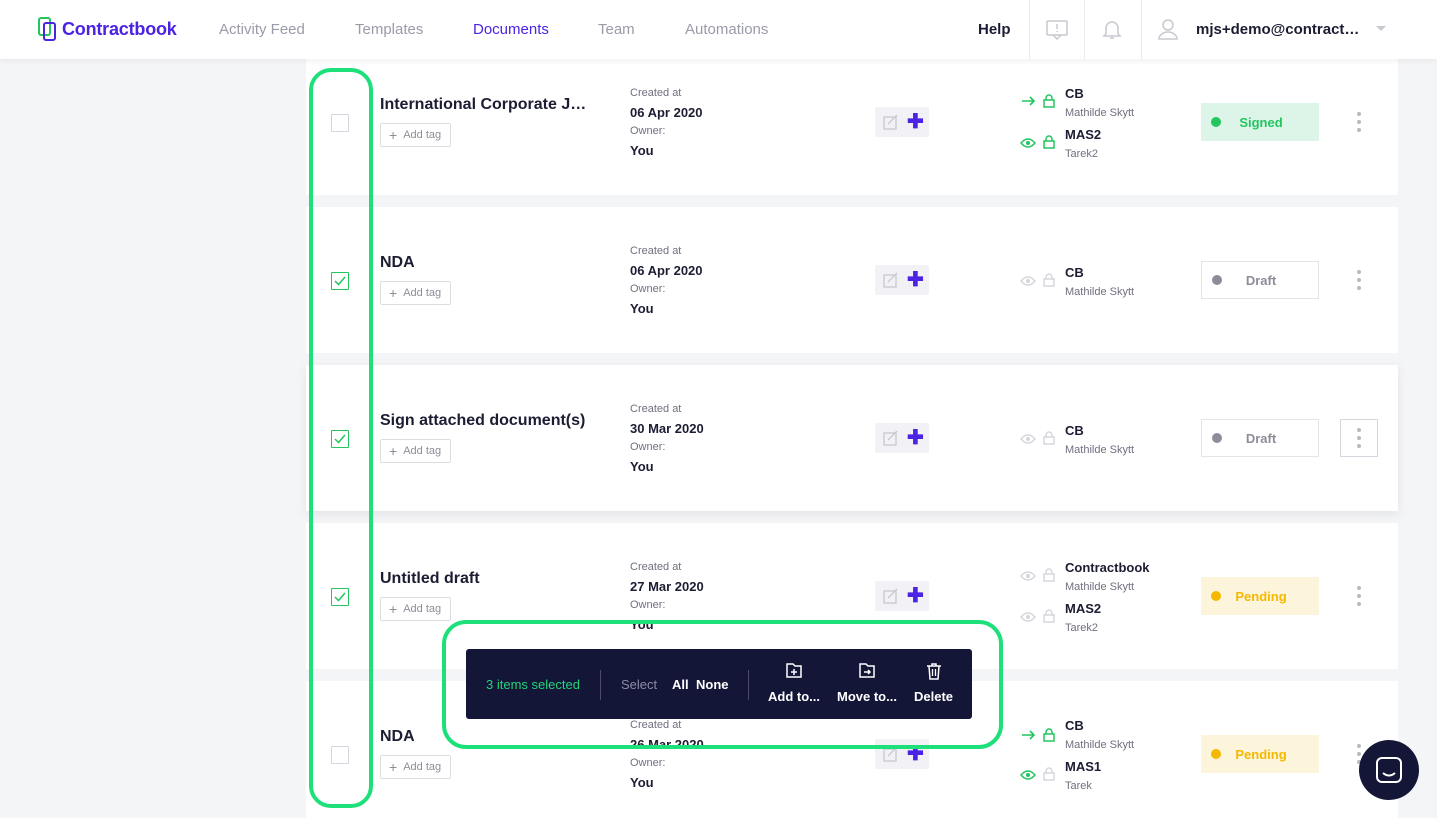 This screenshot has width=1437, height=818. I want to click on brand-name: Contractbook, so click(119, 28).